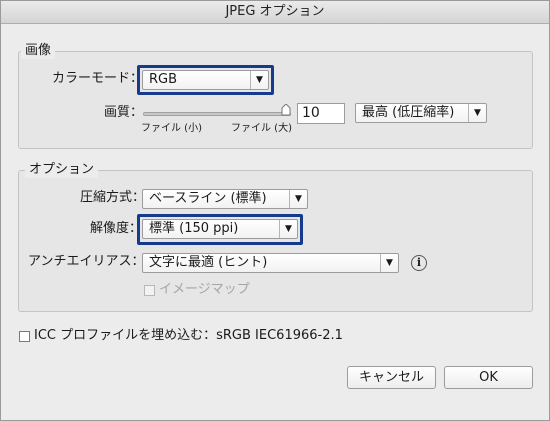 Image resolution: width=550 pixels, height=421 pixels. What do you see at coordinates (194, 228) in the screenshot?
I see `resolution-value: 標準 (150 ppi)` at bounding box center [194, 228].